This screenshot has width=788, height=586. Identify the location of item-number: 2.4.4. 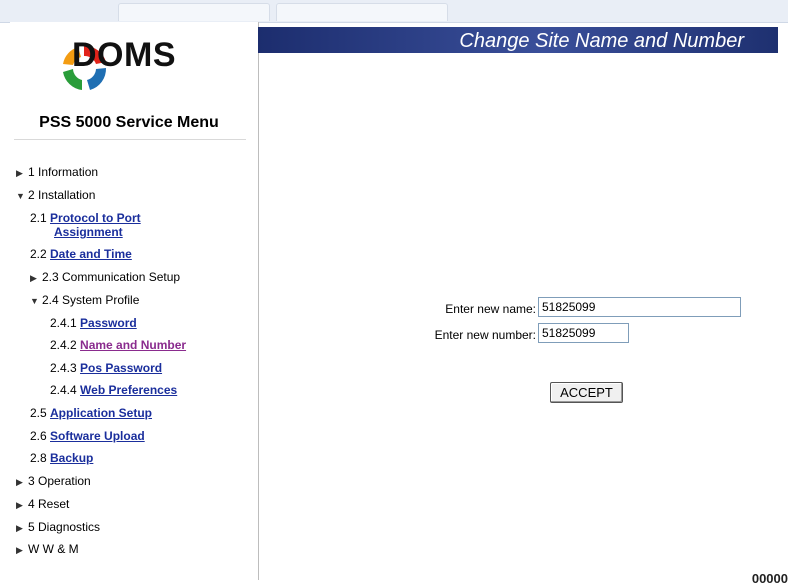
(65, 390).